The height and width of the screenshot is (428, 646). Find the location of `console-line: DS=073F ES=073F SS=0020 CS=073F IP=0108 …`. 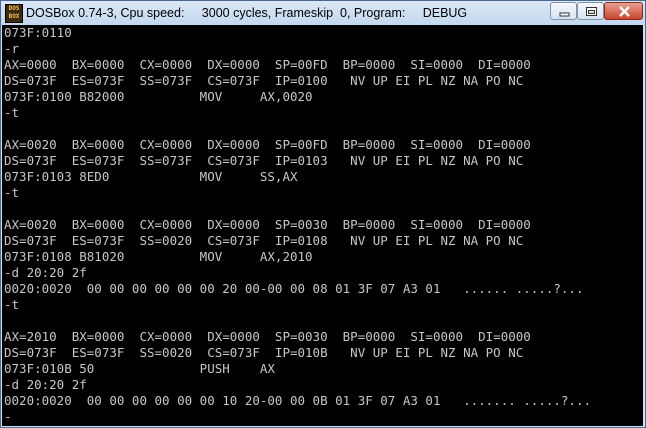

console-line: DS=073F ES=073F SS=0020 CS=073F IP=0108 … is located at coordinates (264, 240).